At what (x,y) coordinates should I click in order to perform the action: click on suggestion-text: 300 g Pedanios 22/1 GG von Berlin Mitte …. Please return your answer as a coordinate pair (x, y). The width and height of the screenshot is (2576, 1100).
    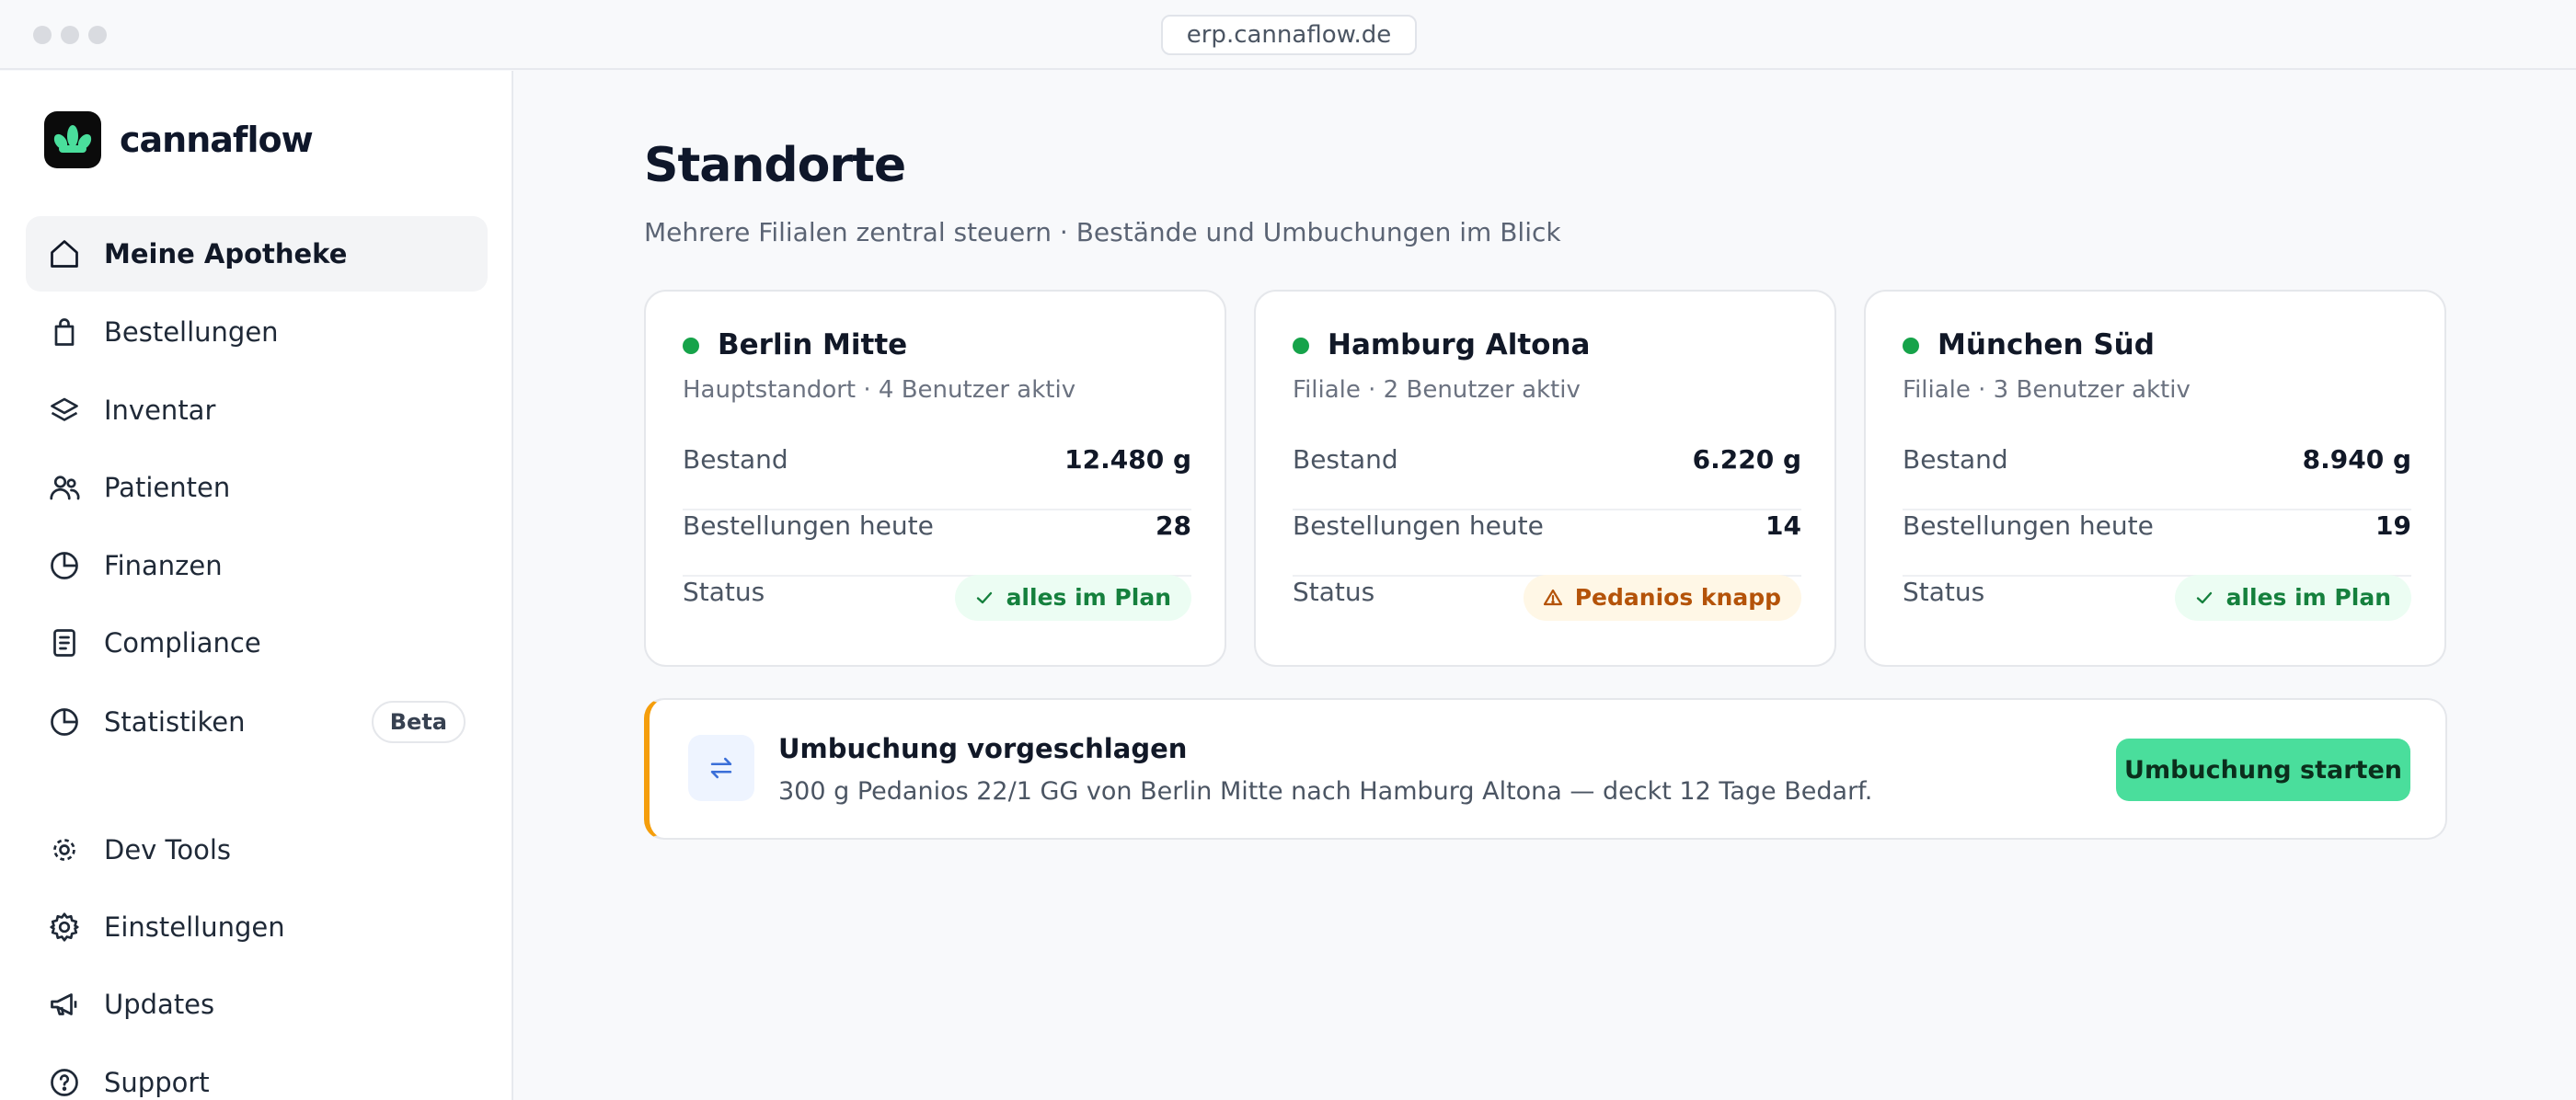
    Looking at the image, I should click on (1325, 791).